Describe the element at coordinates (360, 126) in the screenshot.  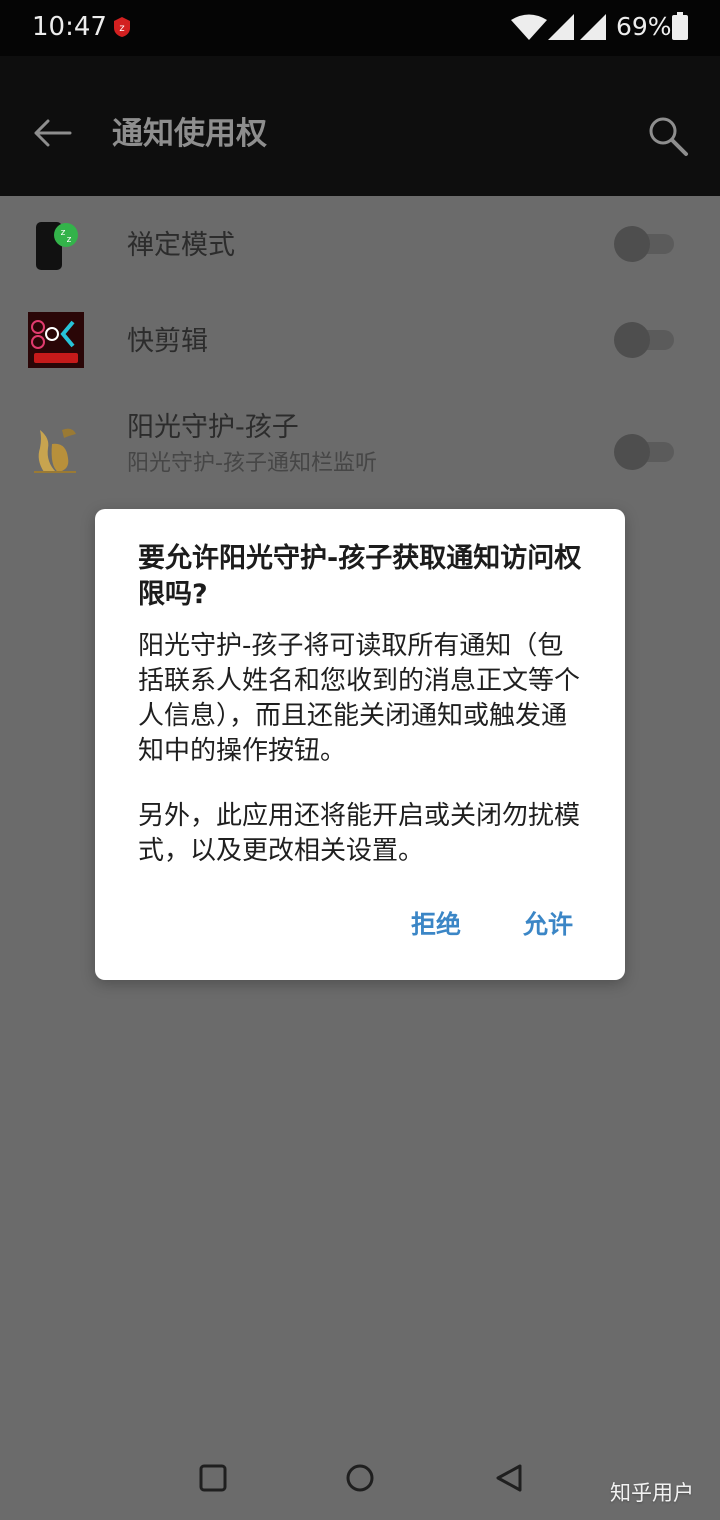
I see `toolbar: 通知使用权` at that location.